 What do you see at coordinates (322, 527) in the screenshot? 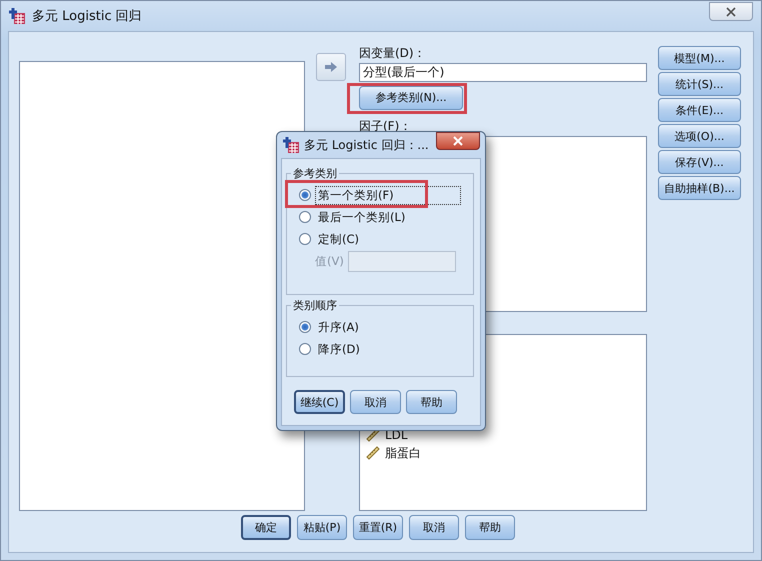
I see `dialog-button: 粘贴(P)` at bounding box center [322, 527].